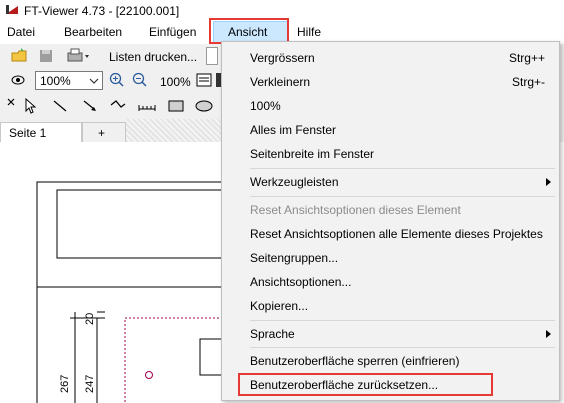  What do you see at coordinates (65, 383) in the screenshot?
I see `dimension-label: 267` at bounding box center [65, 383].